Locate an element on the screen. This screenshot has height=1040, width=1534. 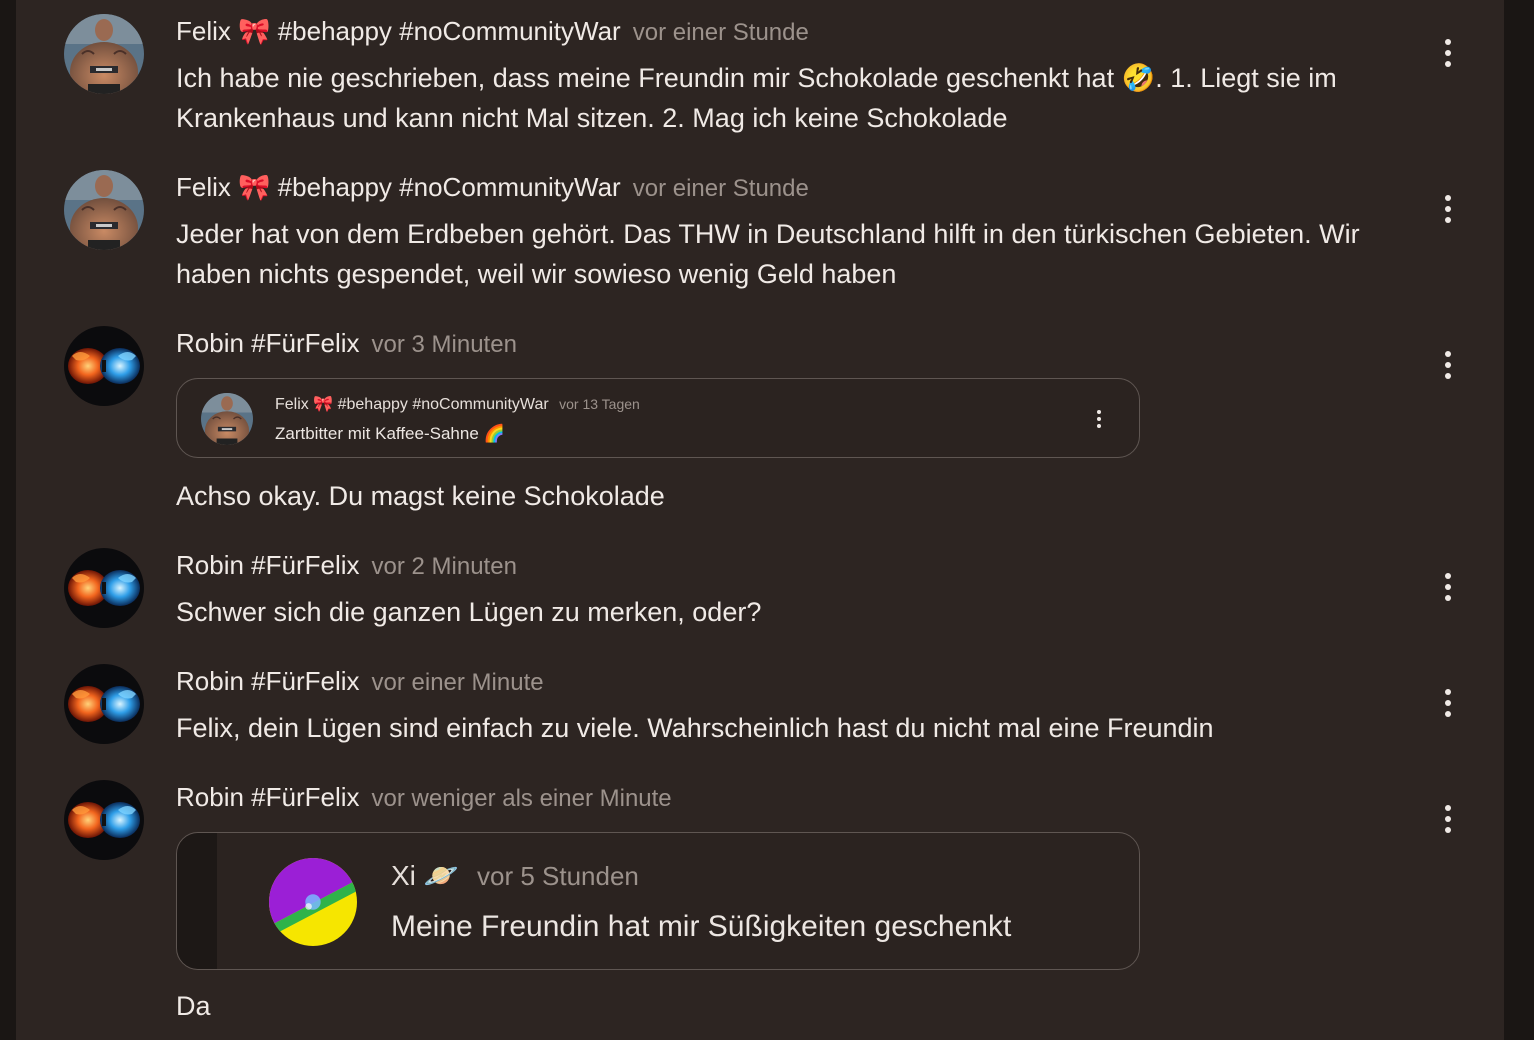
comment-header: Robin #FürFelix vor einer Minute is located at coordinates (360, 681).